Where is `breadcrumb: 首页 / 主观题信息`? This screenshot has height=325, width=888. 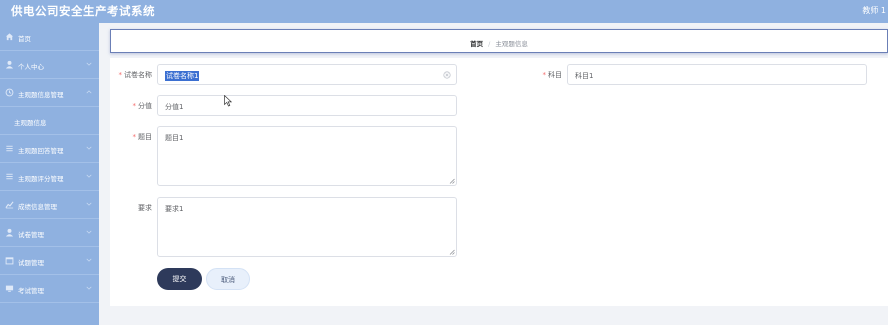 breadcrumb: 首页 / 主观题信息 is located at coordinates (499, 43).